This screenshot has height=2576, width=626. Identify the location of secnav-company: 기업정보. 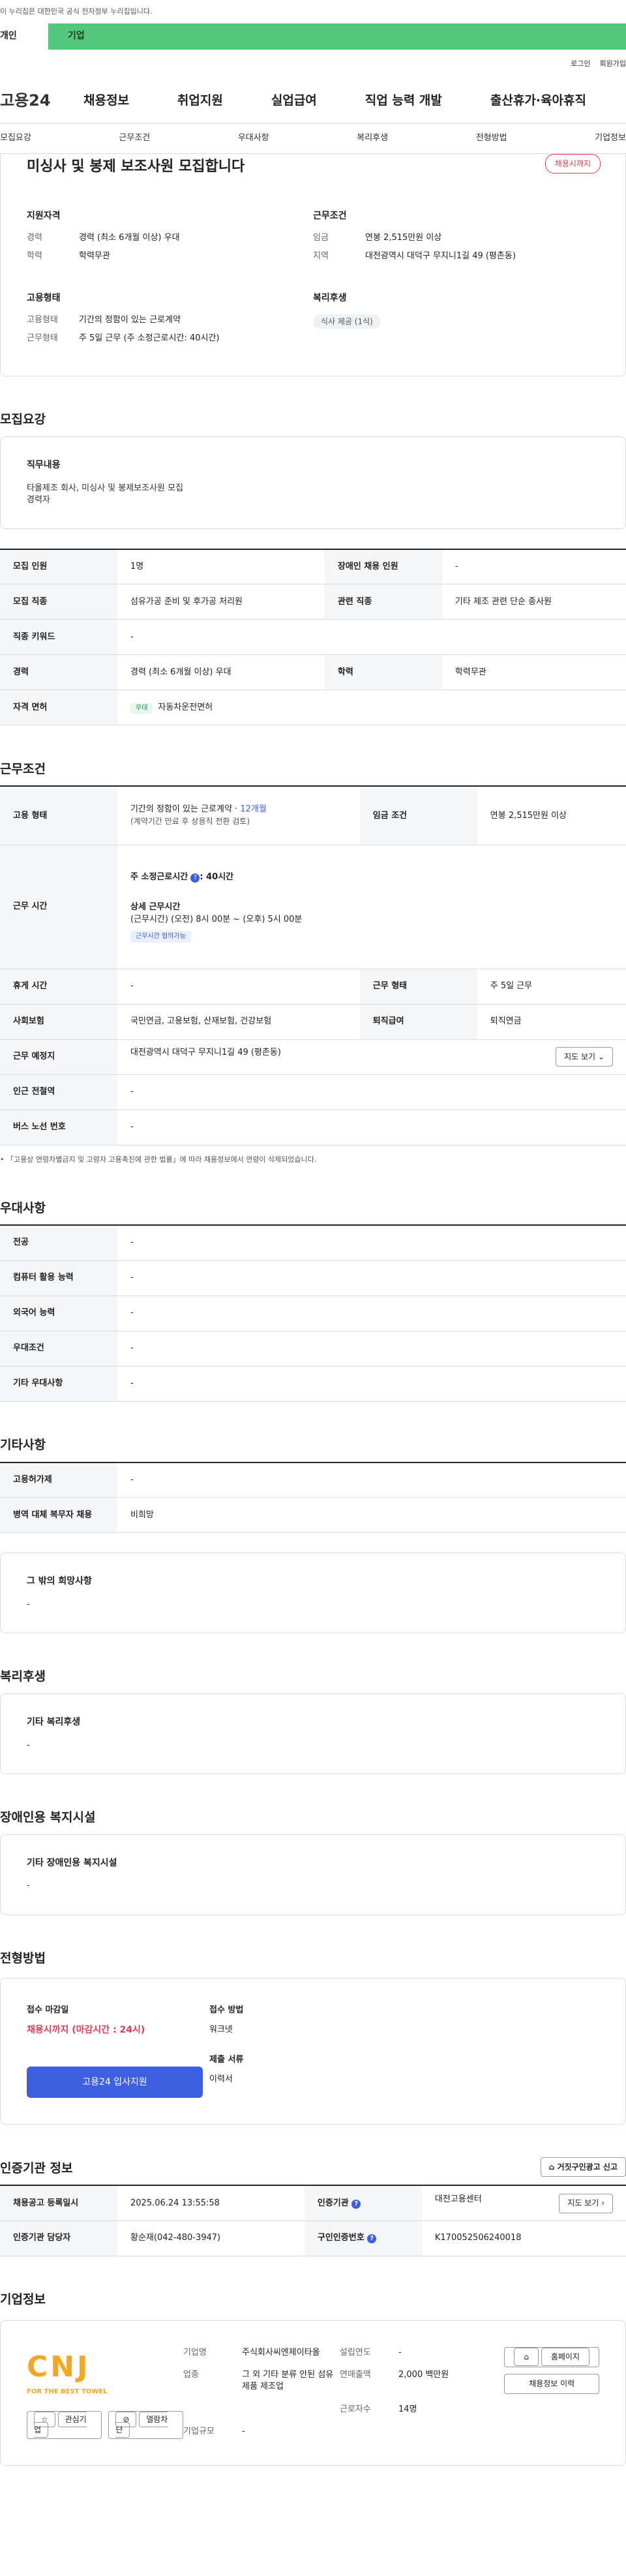
(610, 138).